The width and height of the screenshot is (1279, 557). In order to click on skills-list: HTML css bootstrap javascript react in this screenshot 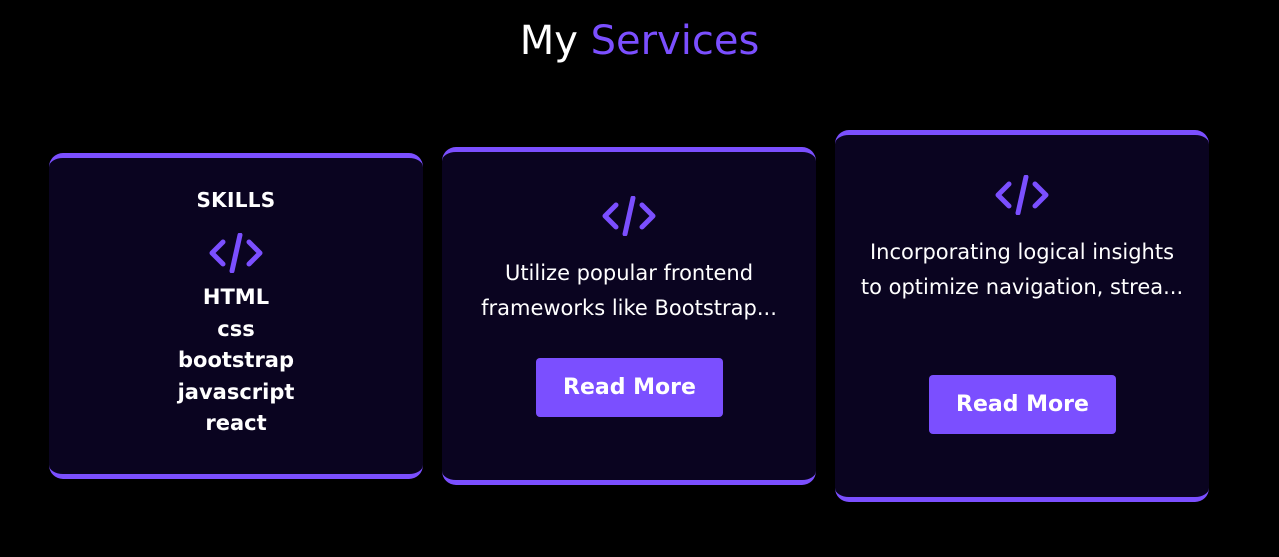, I will do `click(236, 361)`.